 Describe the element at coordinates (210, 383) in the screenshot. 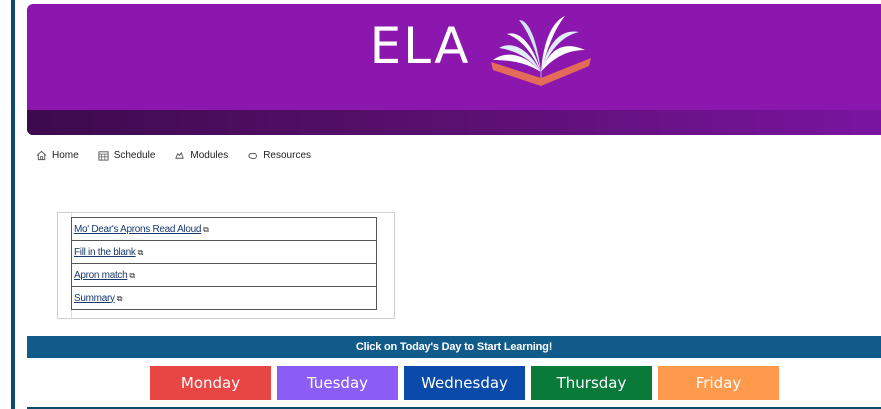

I see `monday-button: Monday` at that location.